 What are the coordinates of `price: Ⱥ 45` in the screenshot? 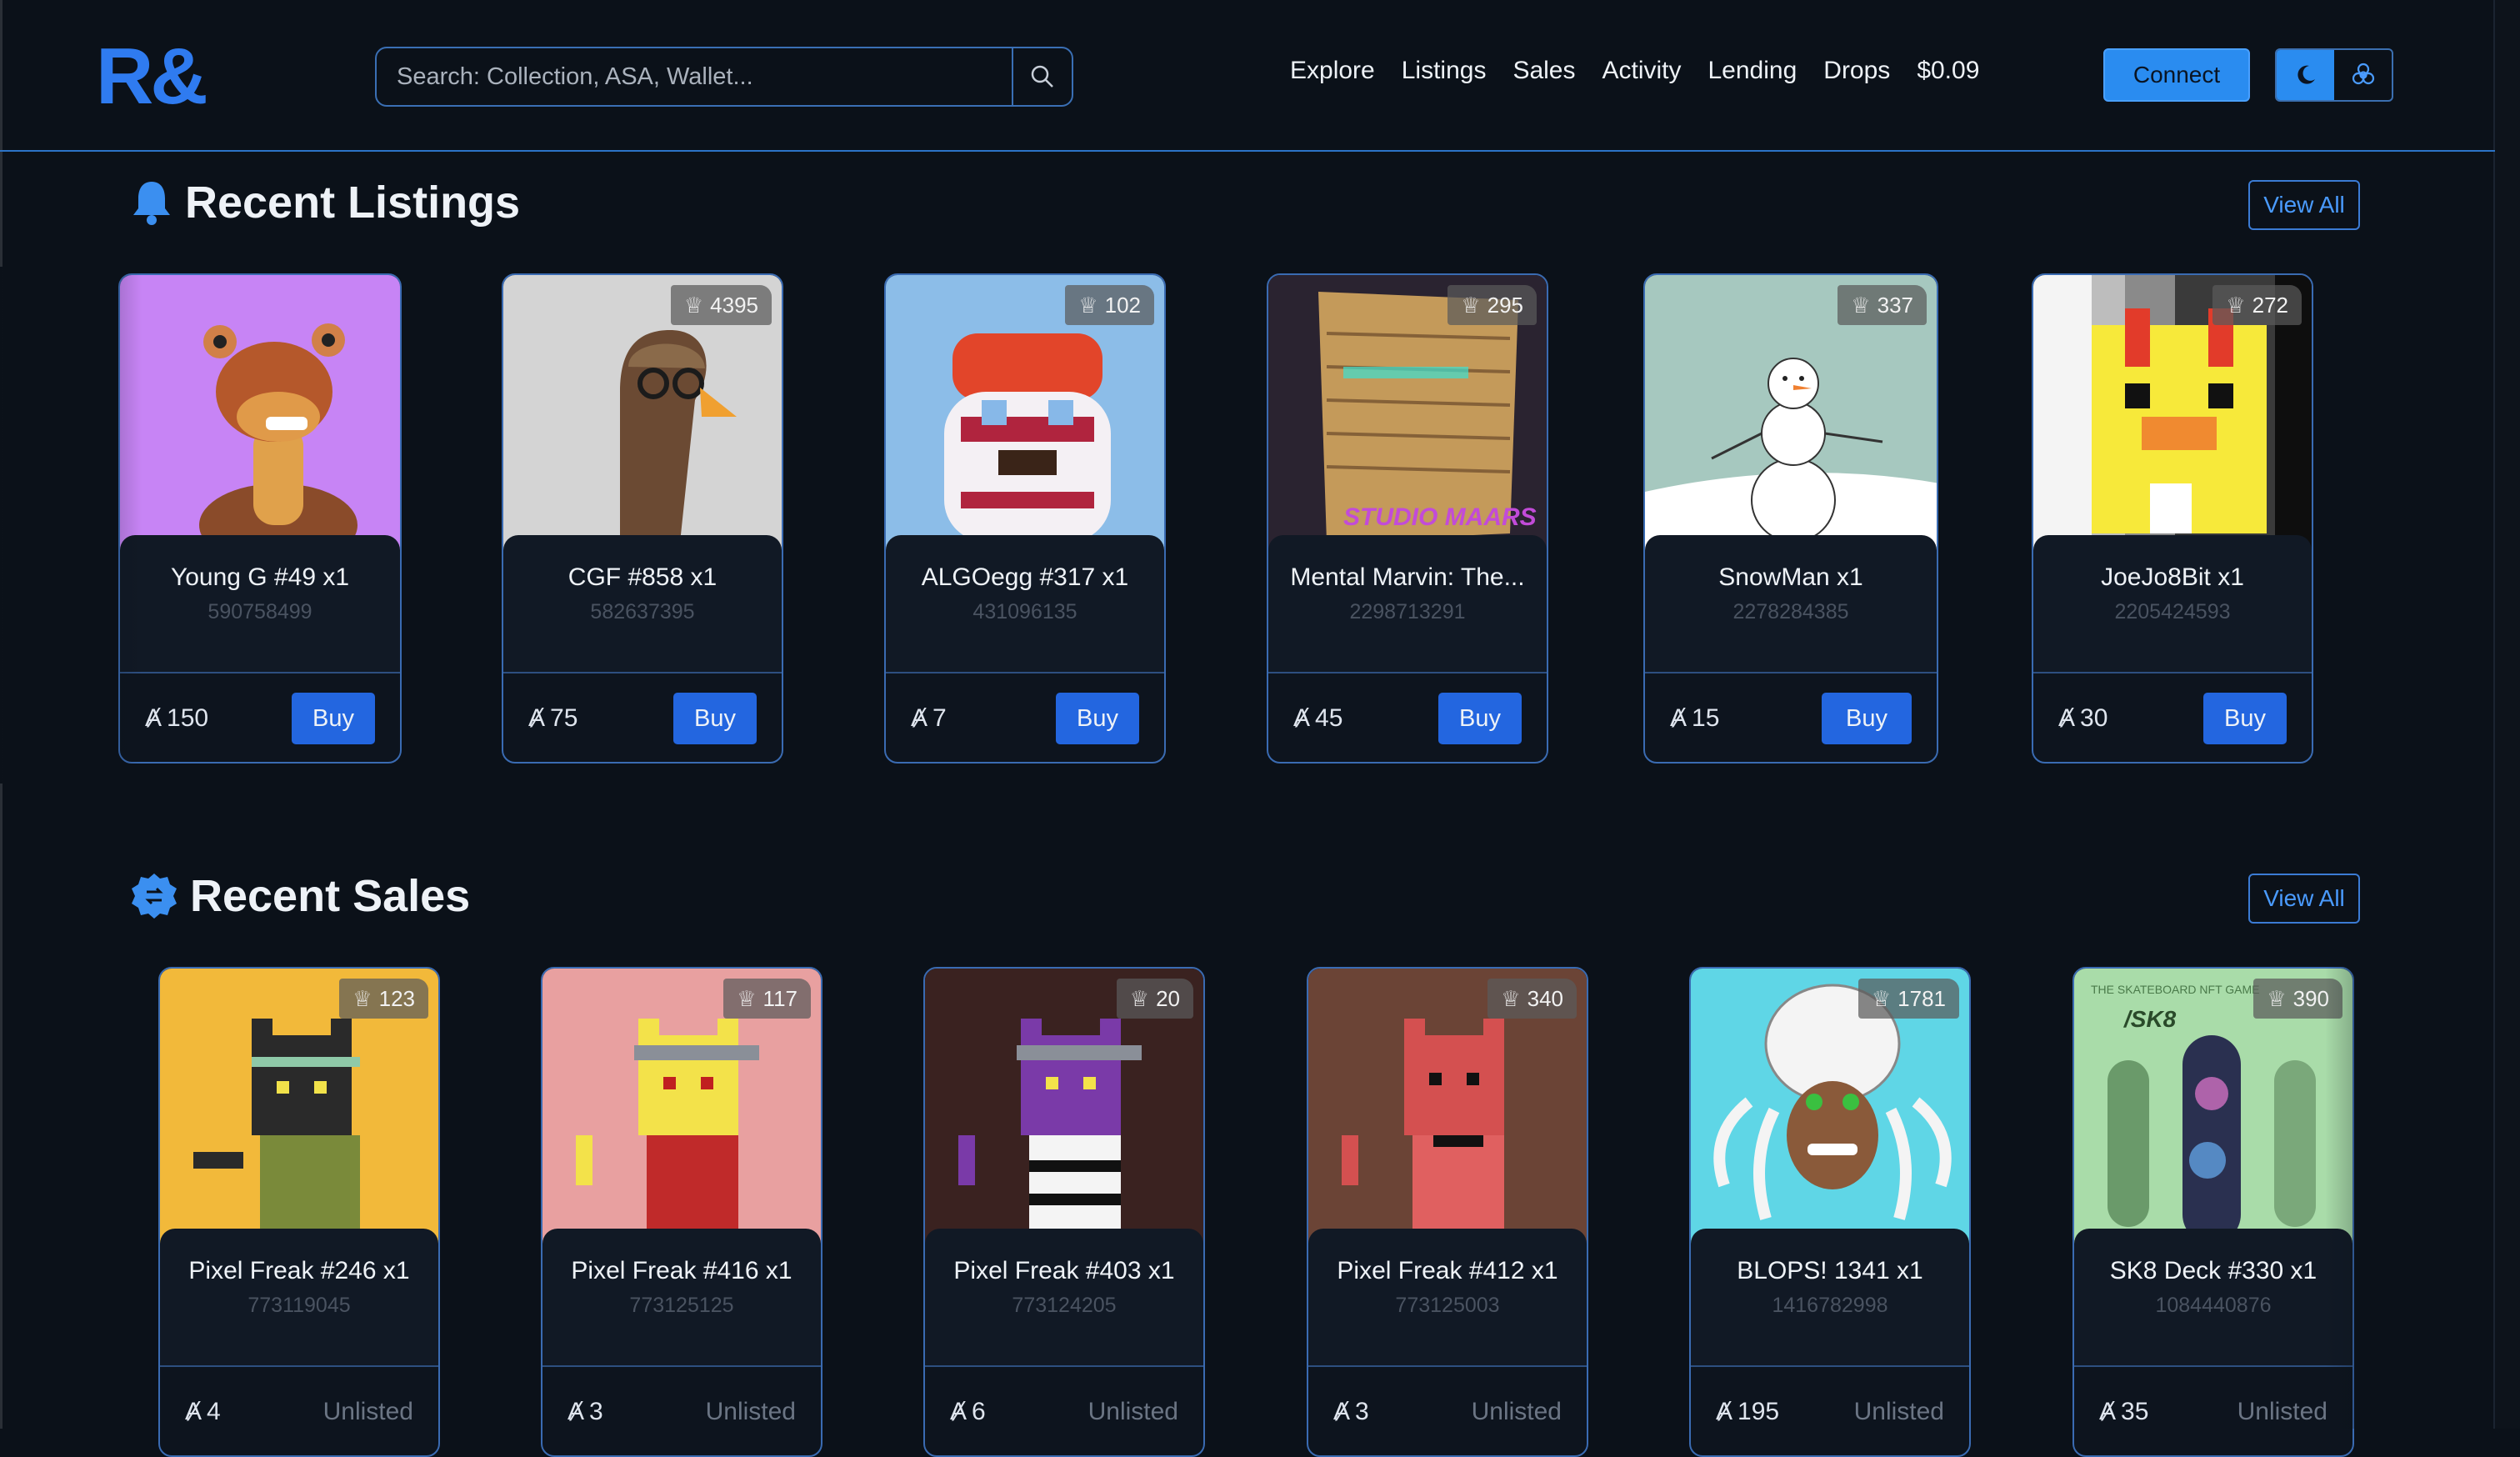 It's located at (1317, 718).